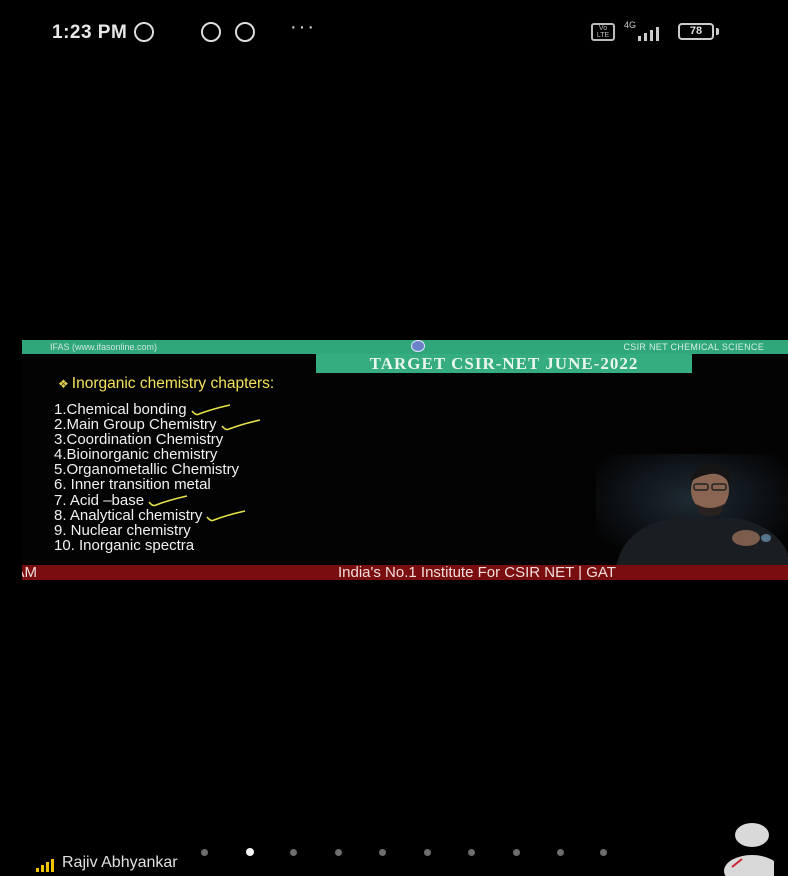 The image size is (788, 876). What do you see at coordinates (303, 27) in the screenshot?
I see `more-notifications-icon: ···` at bounding box center [303, 27].